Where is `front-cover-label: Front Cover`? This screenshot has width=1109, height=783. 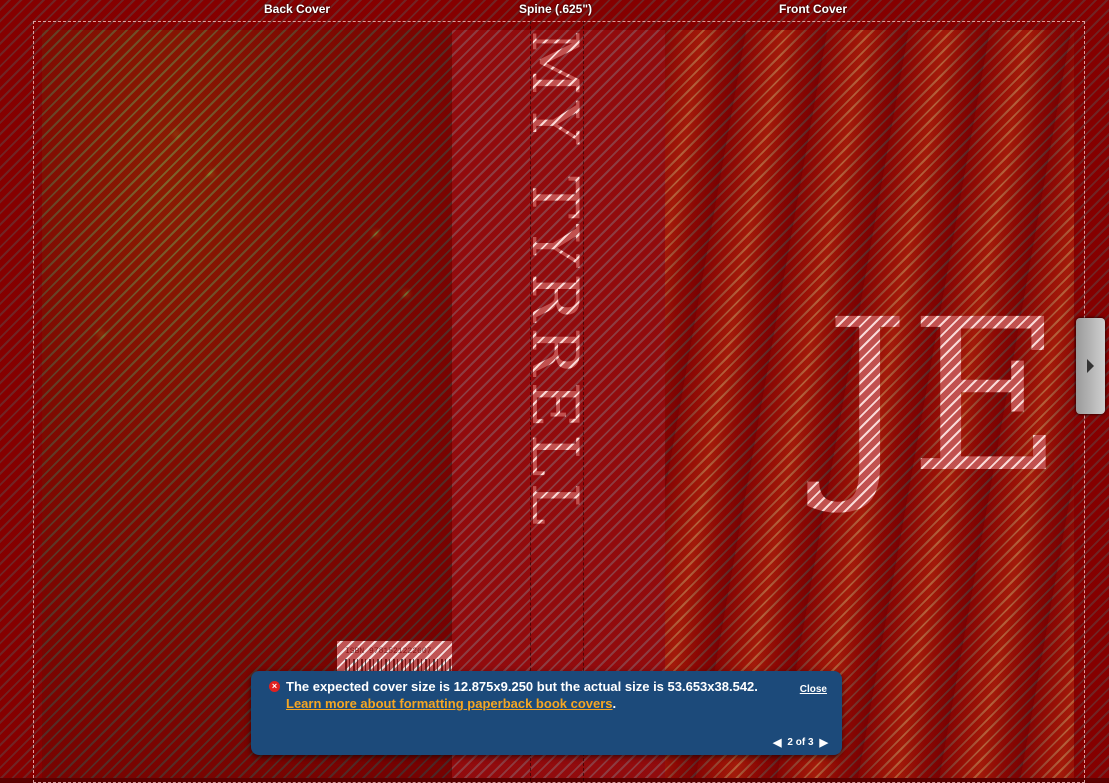
front-cover-label: Front Cover is located at coordinates (813, 9).